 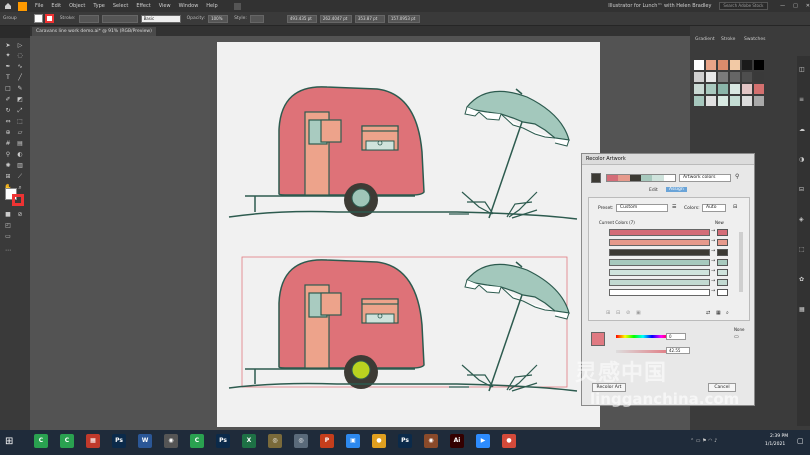 I want to click on panel-tab-stroke: Stroke, so click(x=728, y=40).